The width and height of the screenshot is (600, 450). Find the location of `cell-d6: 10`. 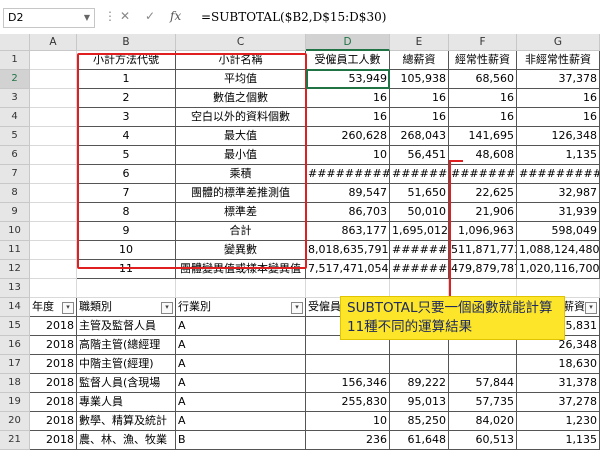

cell-d6: 10 is located at coordinates (348, 155).